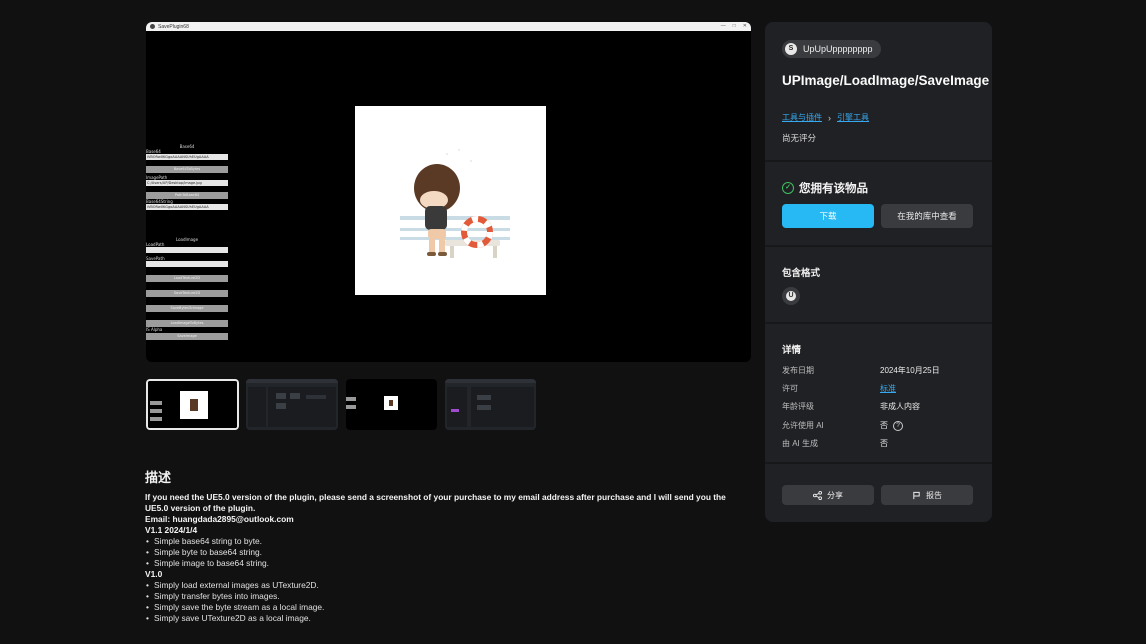 Image resolution: width=1146 pixels, height=644 pixels. I want to click on maximize-icon: □, so click(734, 26).